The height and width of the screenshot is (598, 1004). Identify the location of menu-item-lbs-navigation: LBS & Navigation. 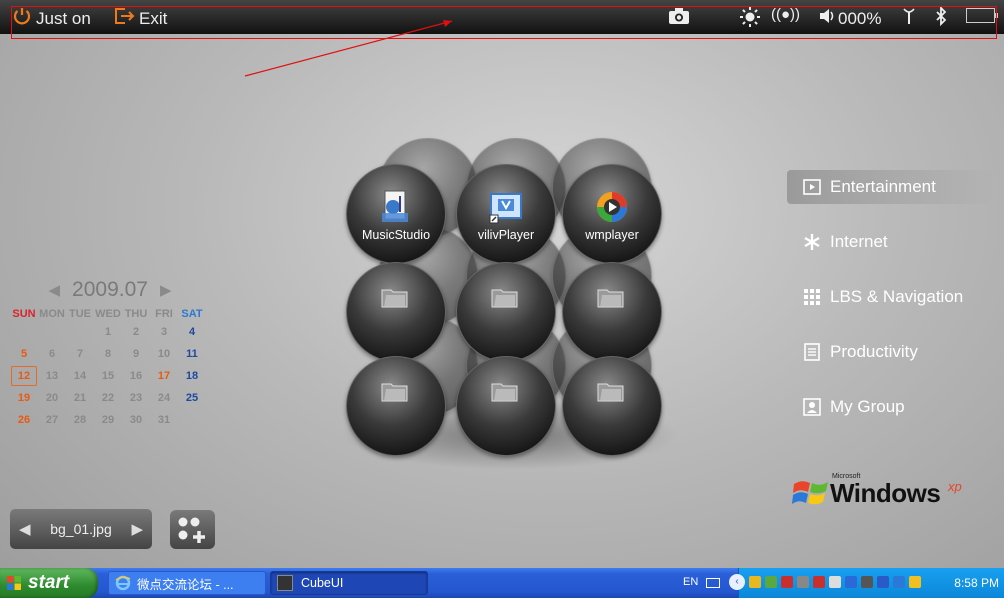
(892, 297).